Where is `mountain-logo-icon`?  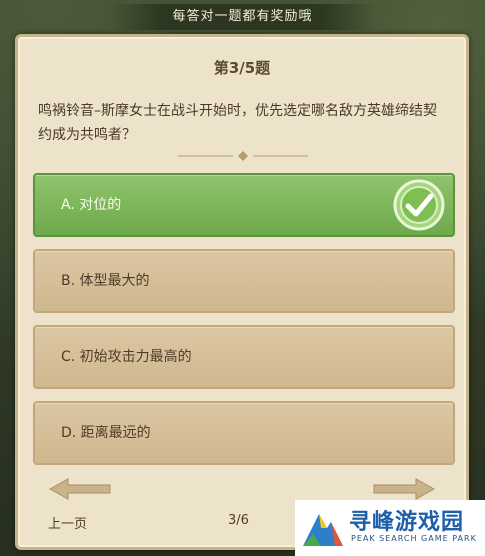 mountain-logo-icon is located at coordinates (323, 530).